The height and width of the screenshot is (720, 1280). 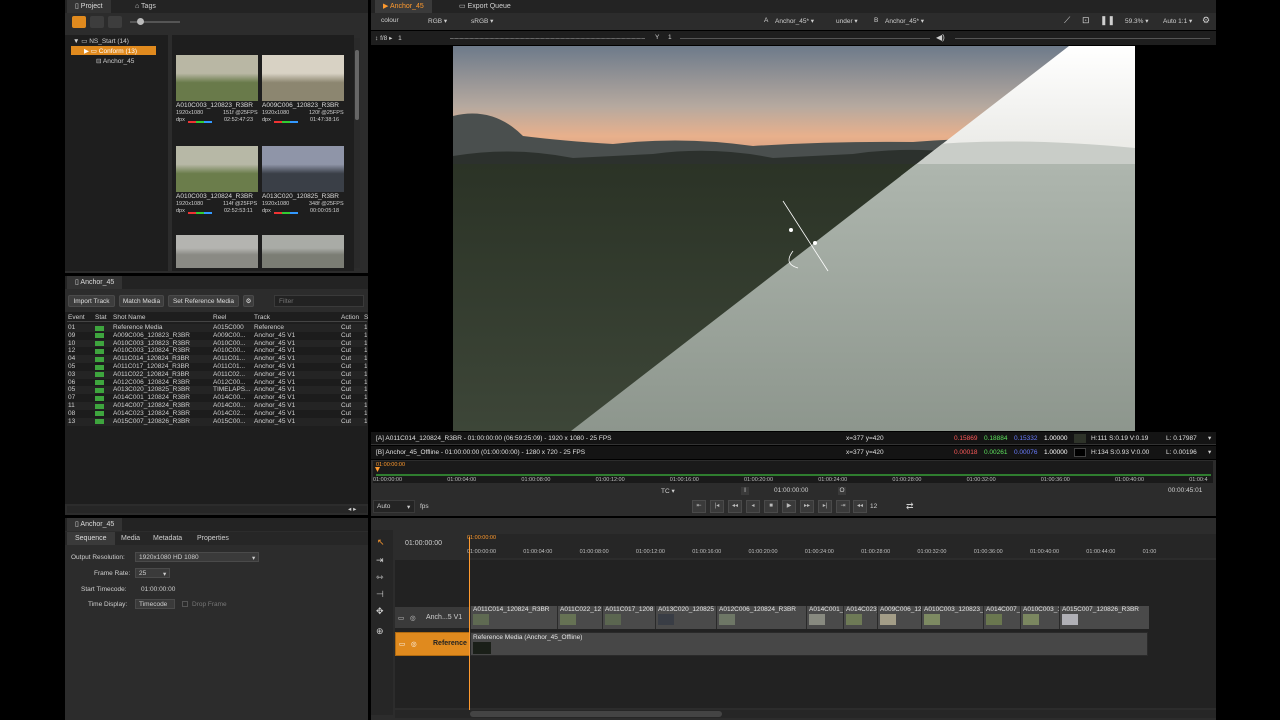 What do you see at coordinates (141, 301) in the screenshot?
I see `match-media-button: Match Media` at bounding box center [141, 301].